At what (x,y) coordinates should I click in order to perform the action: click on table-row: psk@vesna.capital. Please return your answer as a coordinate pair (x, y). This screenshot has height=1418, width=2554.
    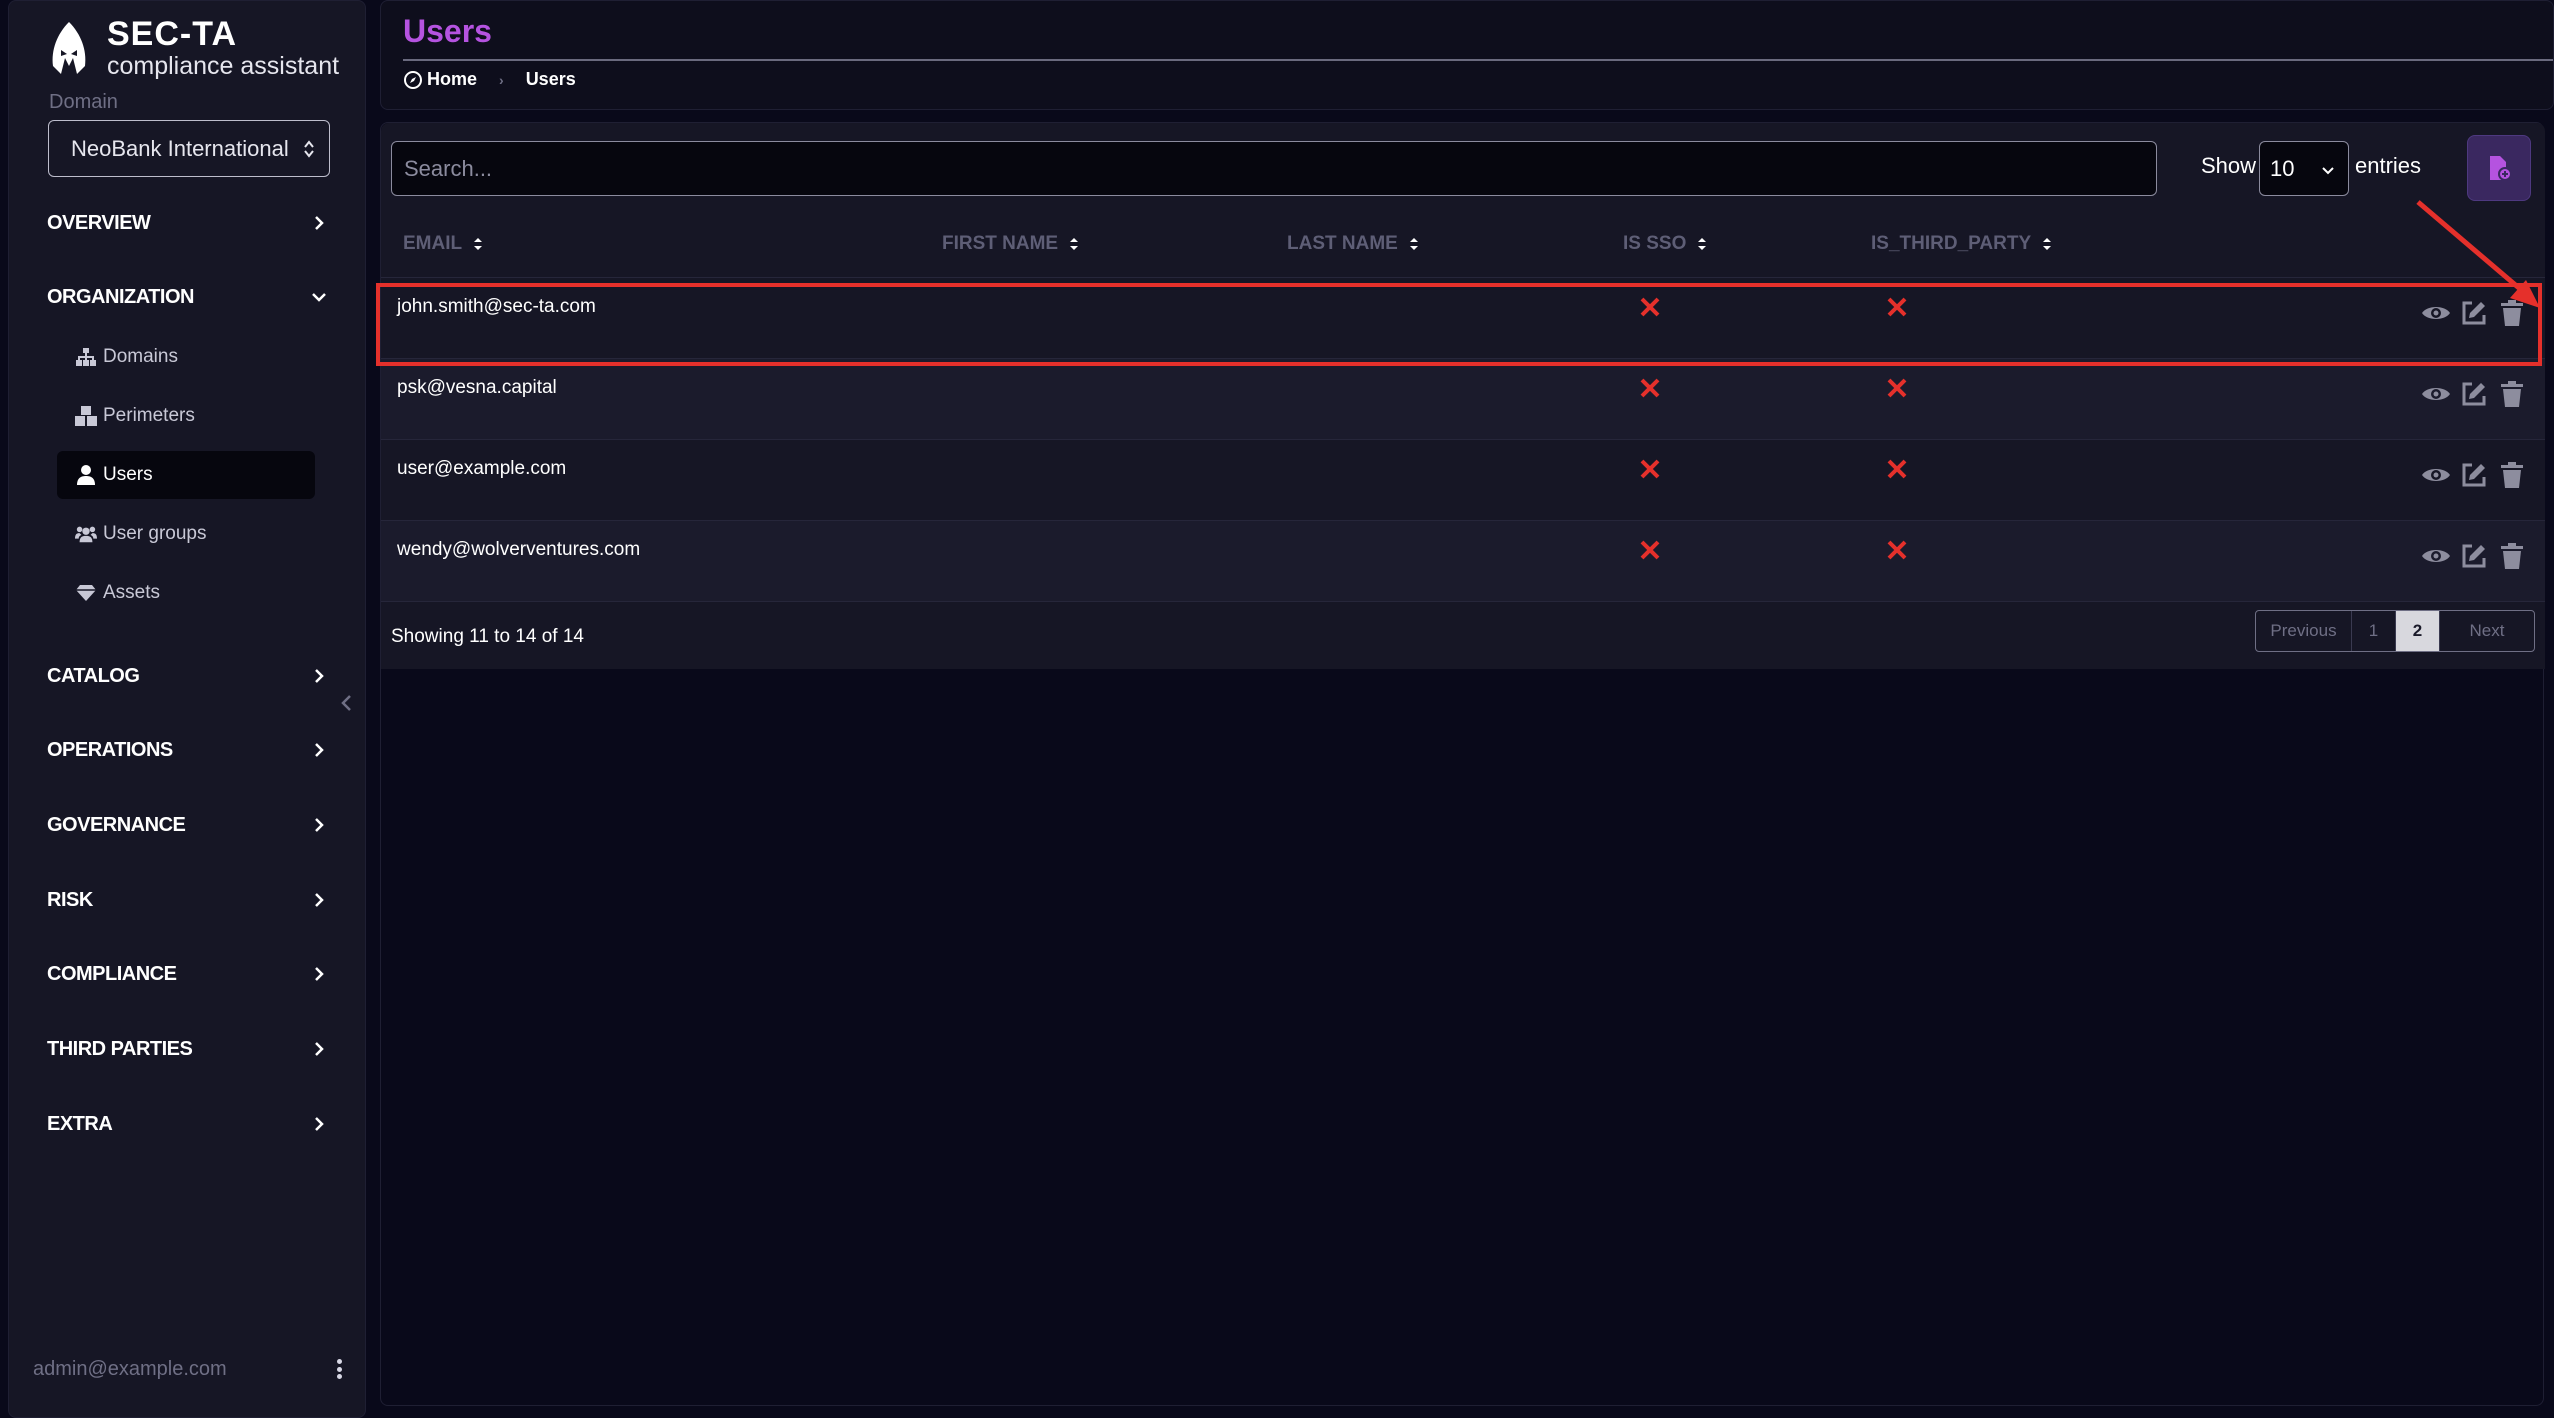
    Looking at the image, I should click on (1463, 398).